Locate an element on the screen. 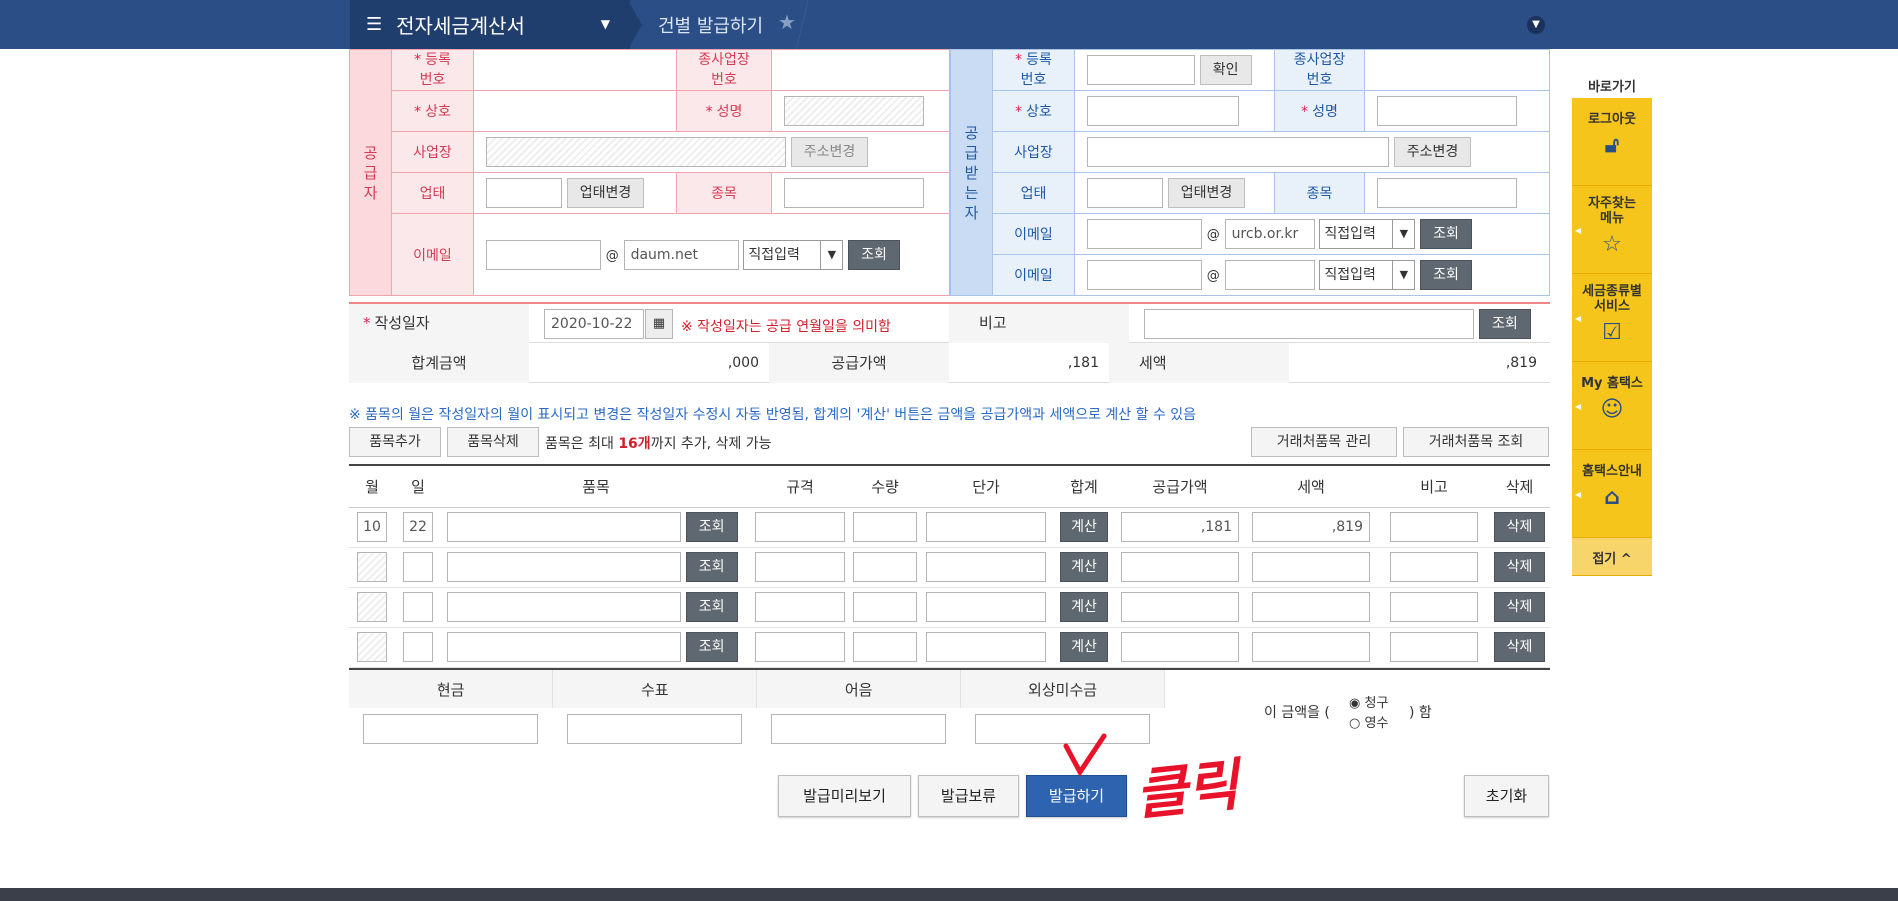 Image resolution: width=1898 pixels, height=901 pixels. preview-button: 발급미리보기 is located at coordinates (844, 796).